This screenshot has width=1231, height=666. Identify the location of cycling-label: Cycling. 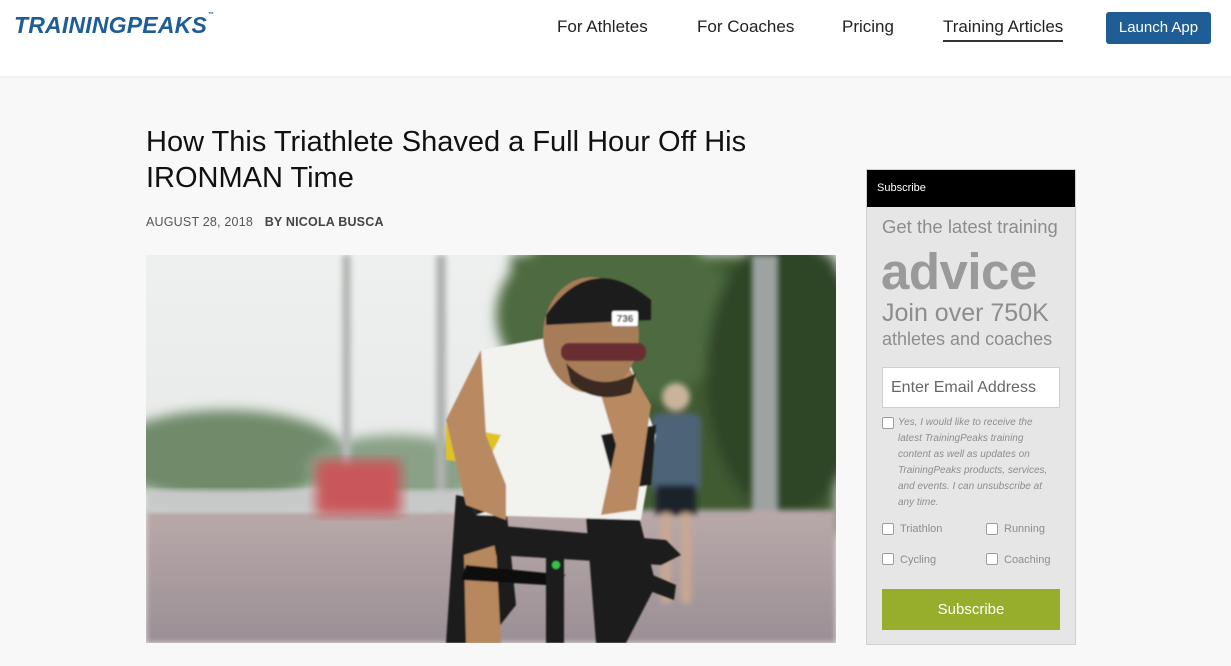
(918, 560).